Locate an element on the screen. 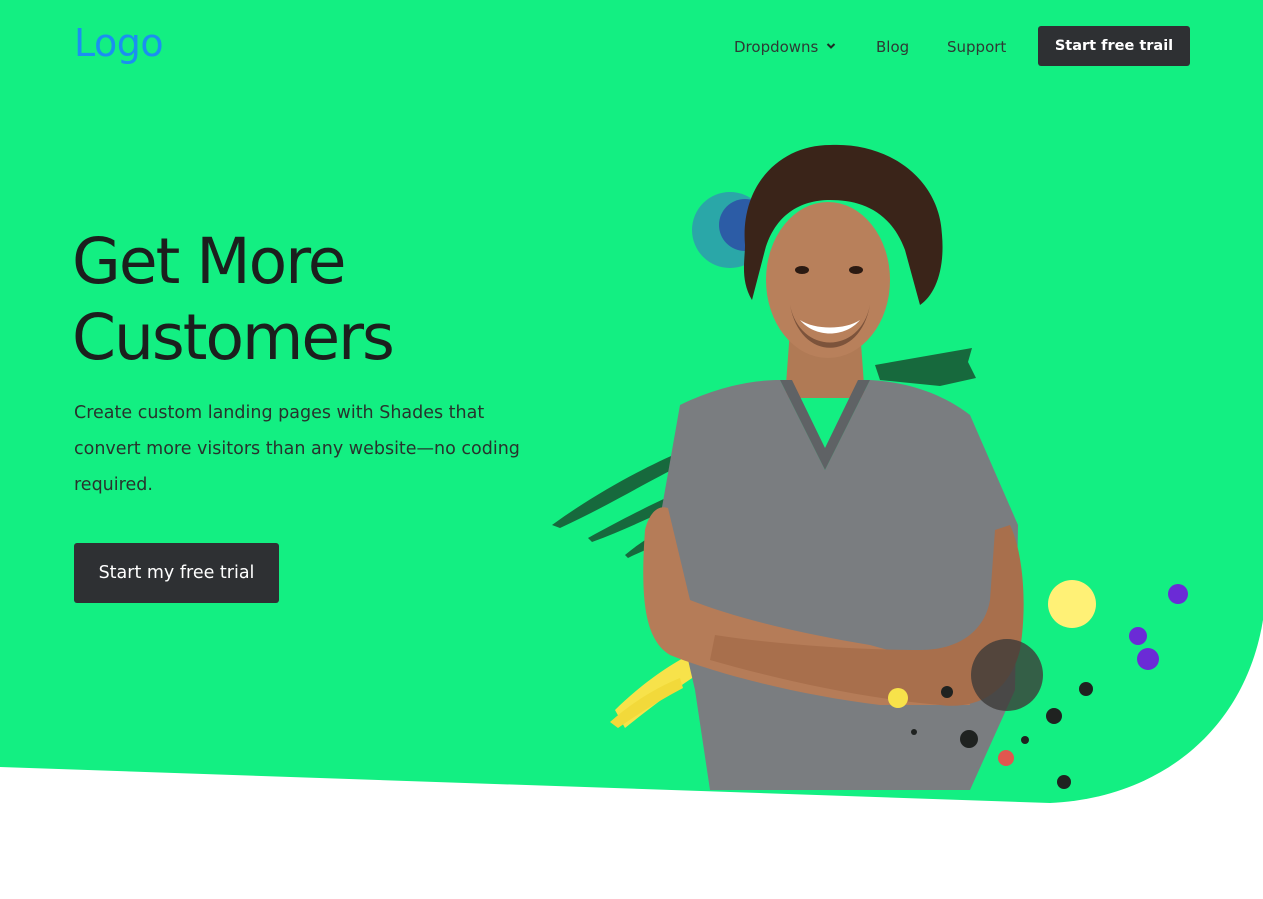 This screenshot has height=899, width=1263. start-my-free-trial-button: Start my free trial is located at coordinates (176, 573).